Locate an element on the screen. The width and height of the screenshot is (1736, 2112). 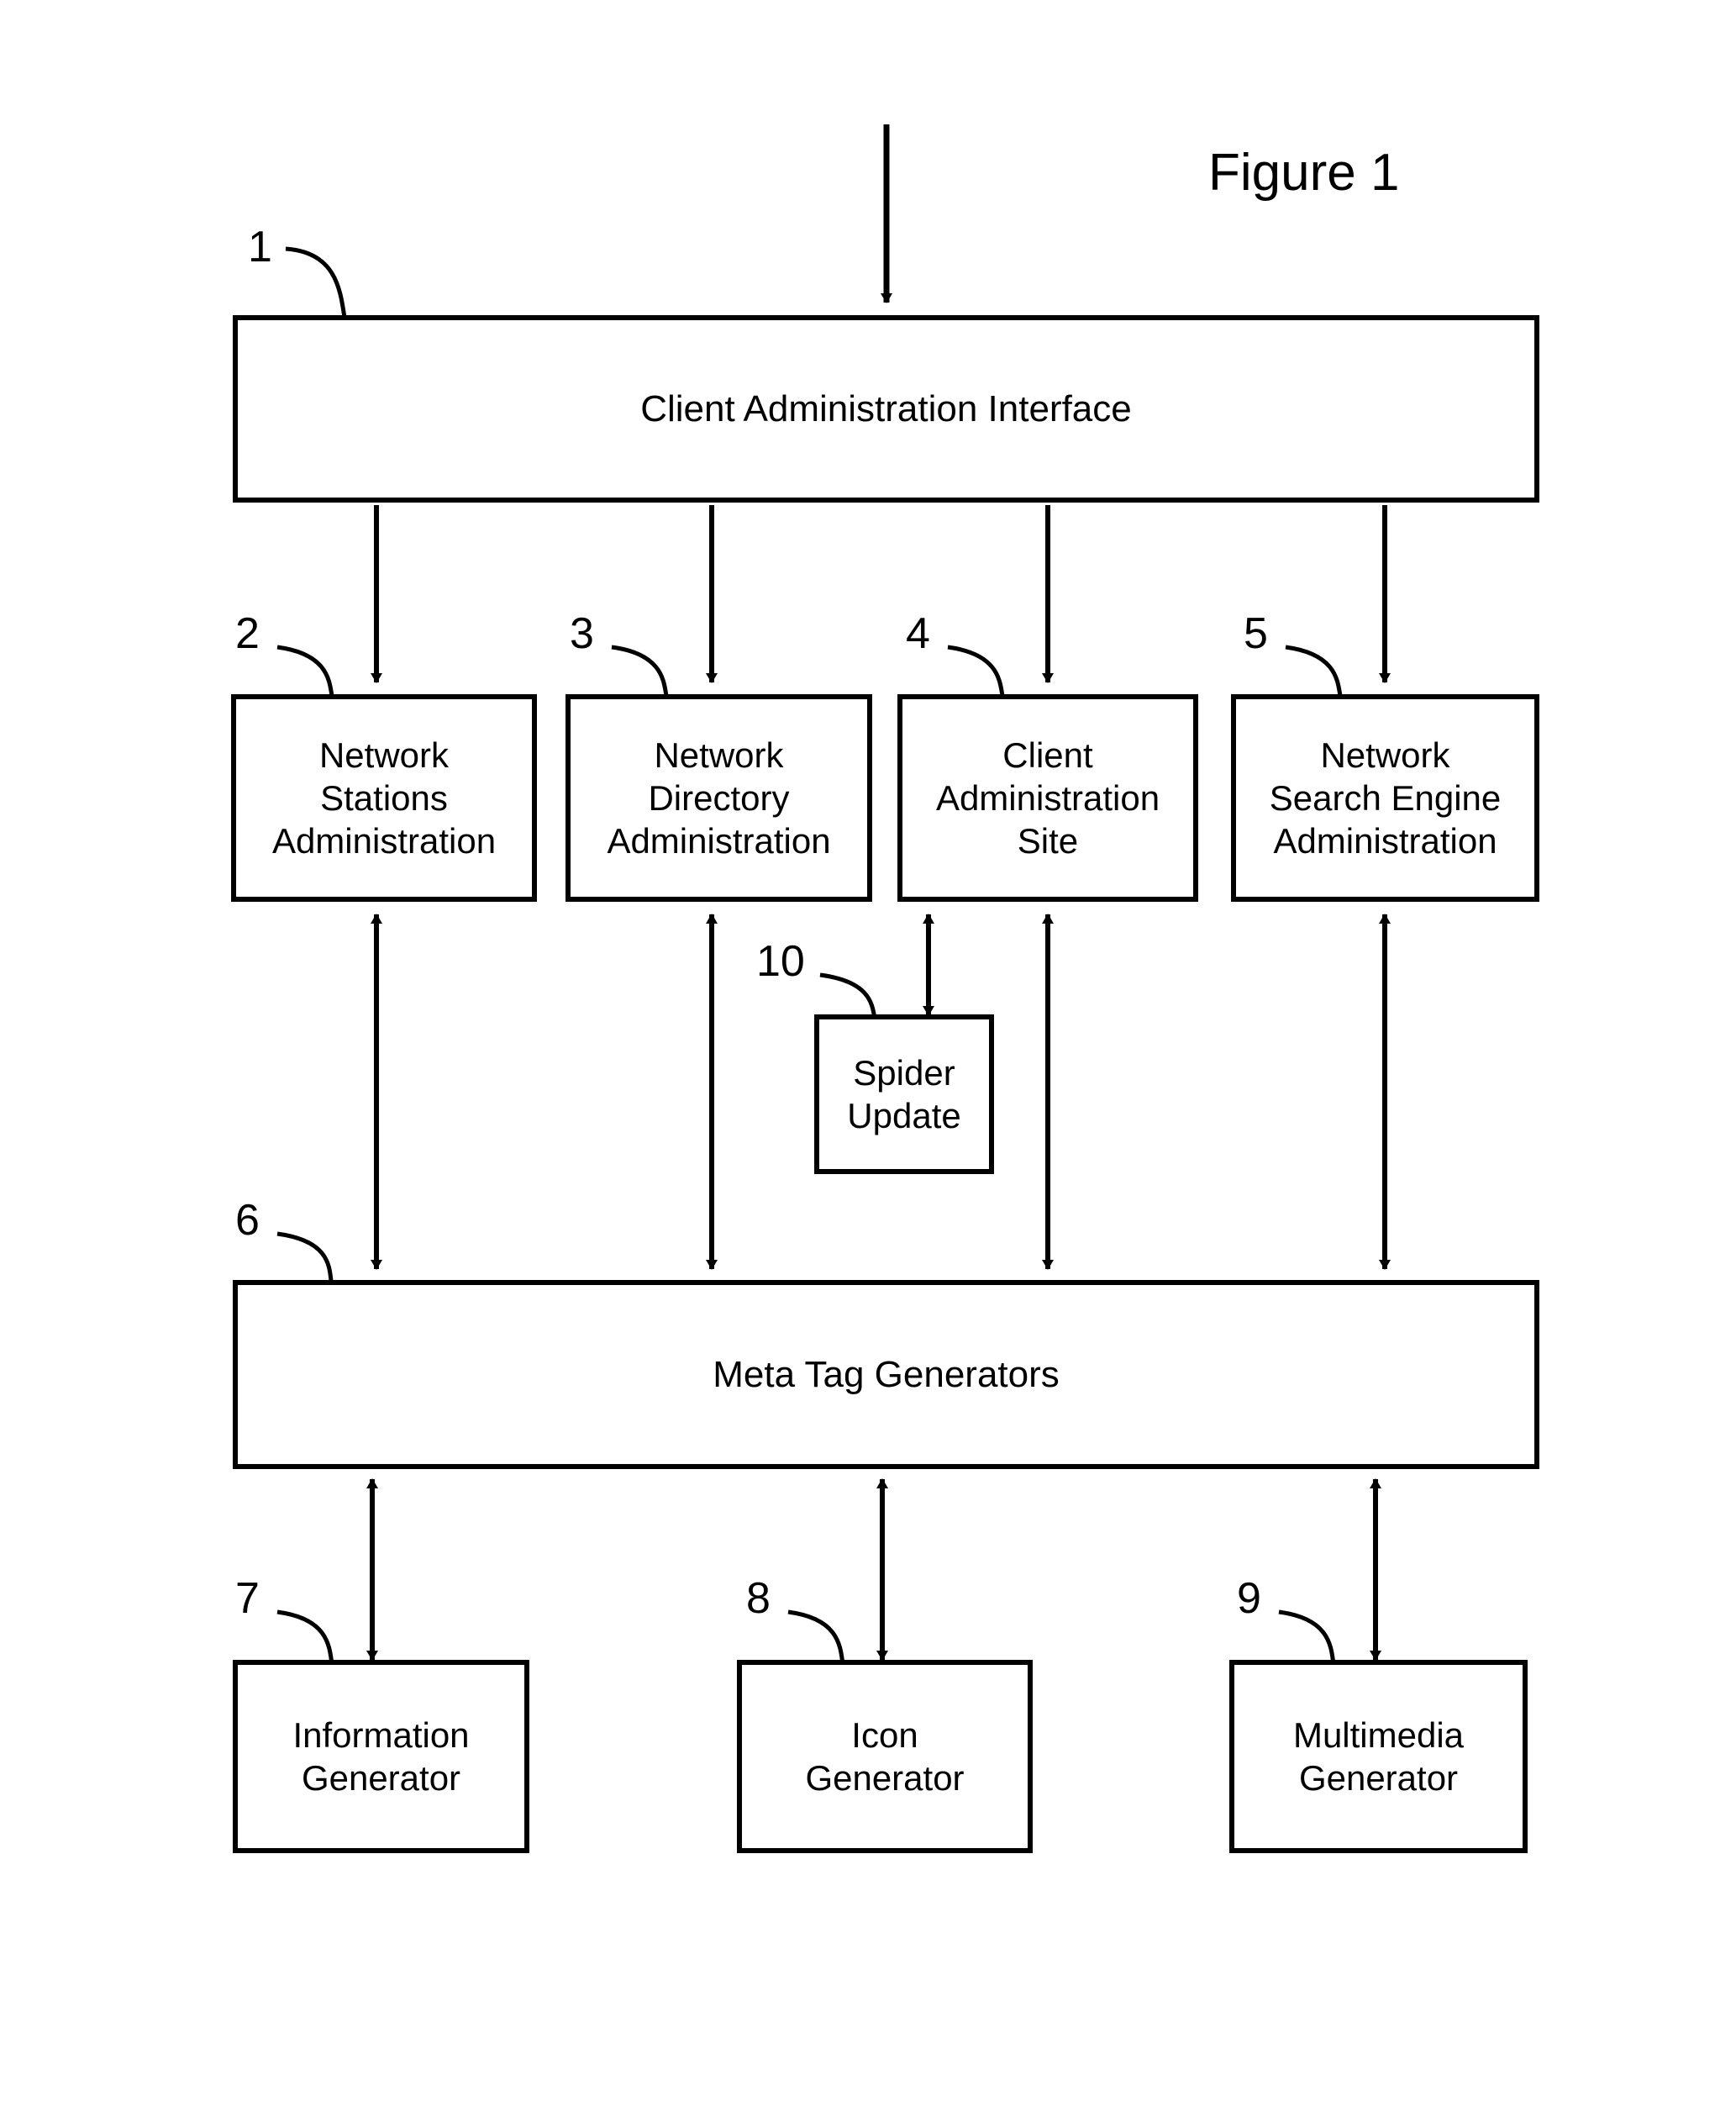
block-label-5: Network Search Engine Administration is located at coordinates (1385, 798).